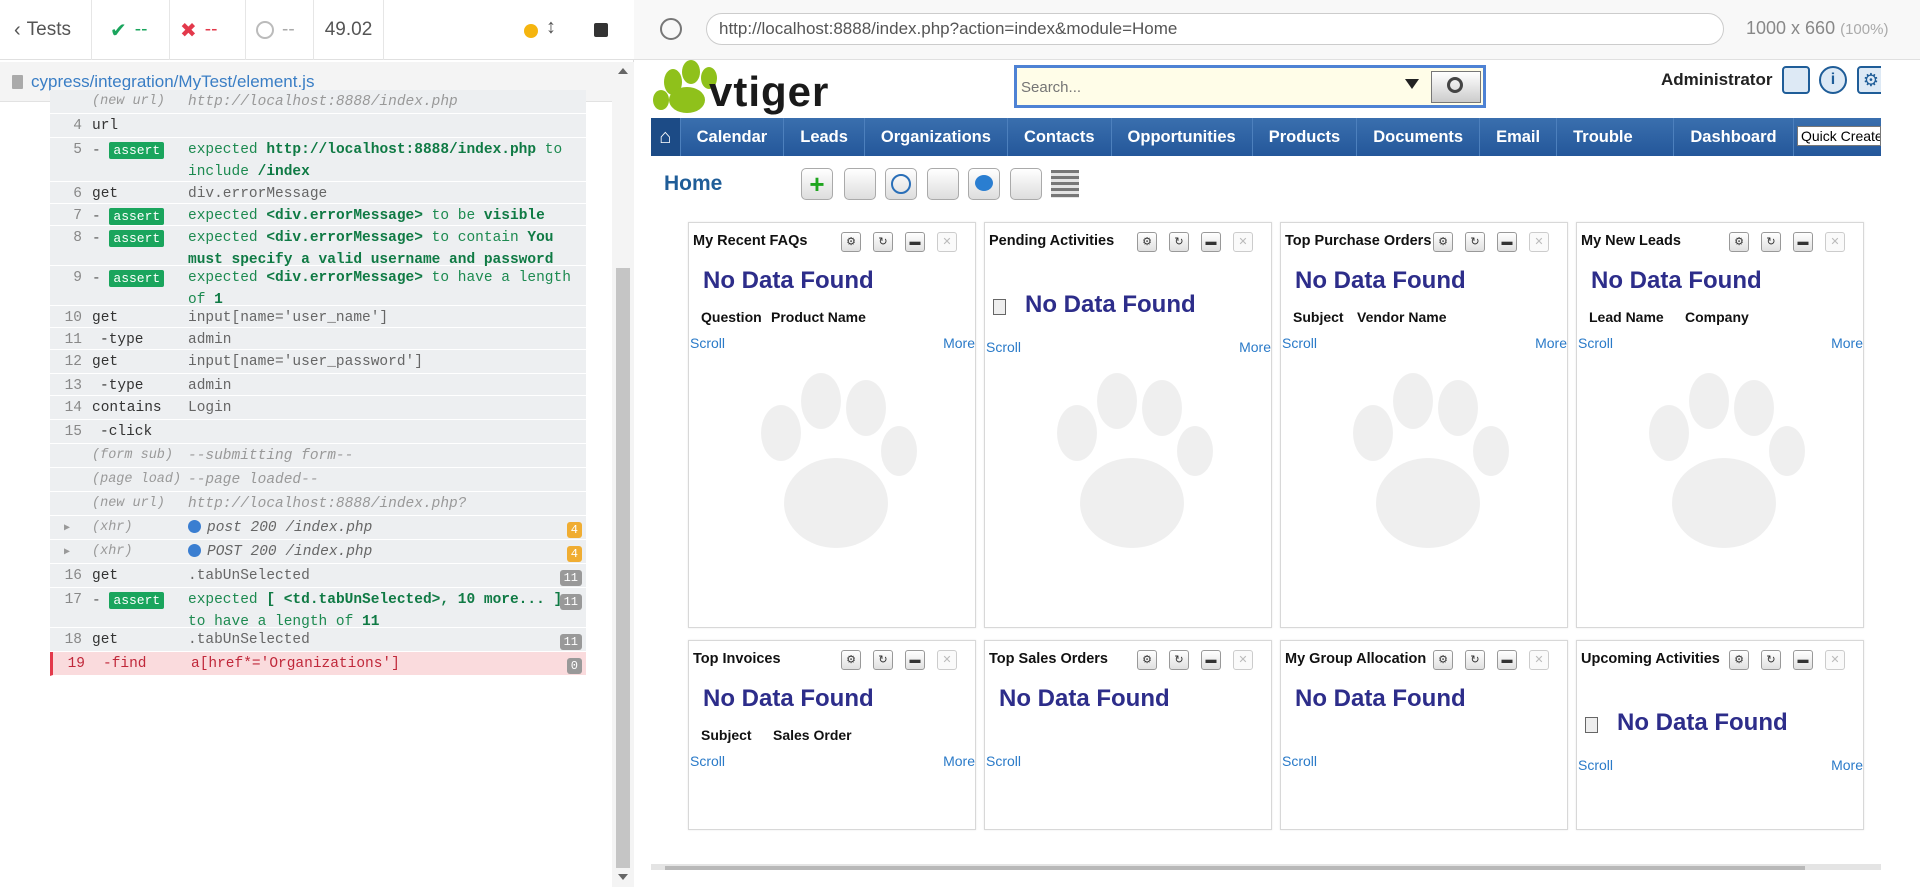 Image resolution: width=1920 pixels, height=887 pixels. Describe the element at coordinates (1060, 137) in the screenshot. I see `menu-item-contacts: Contacts` at that location.